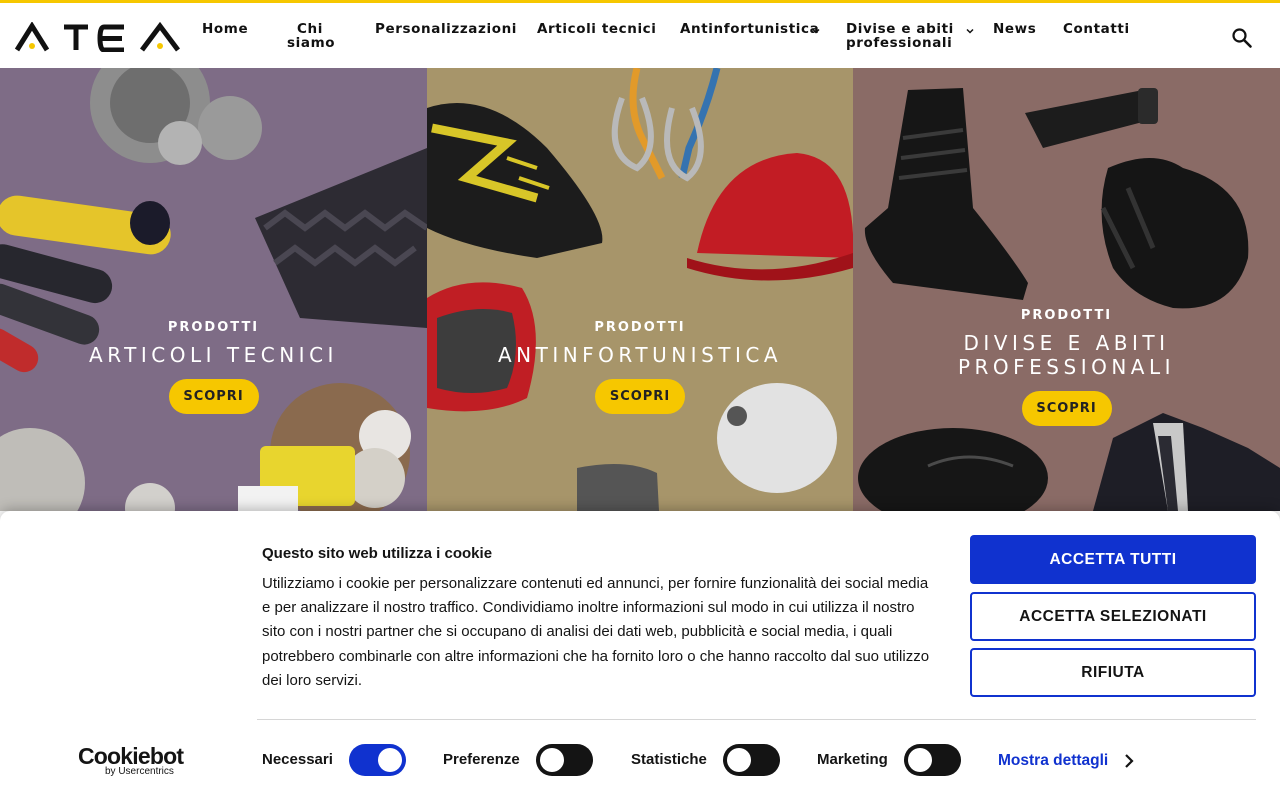  Describe the element at coordinates (481, 759) in the screenshot. I see `toggle-label-preferenze: Preferenze` at that location.